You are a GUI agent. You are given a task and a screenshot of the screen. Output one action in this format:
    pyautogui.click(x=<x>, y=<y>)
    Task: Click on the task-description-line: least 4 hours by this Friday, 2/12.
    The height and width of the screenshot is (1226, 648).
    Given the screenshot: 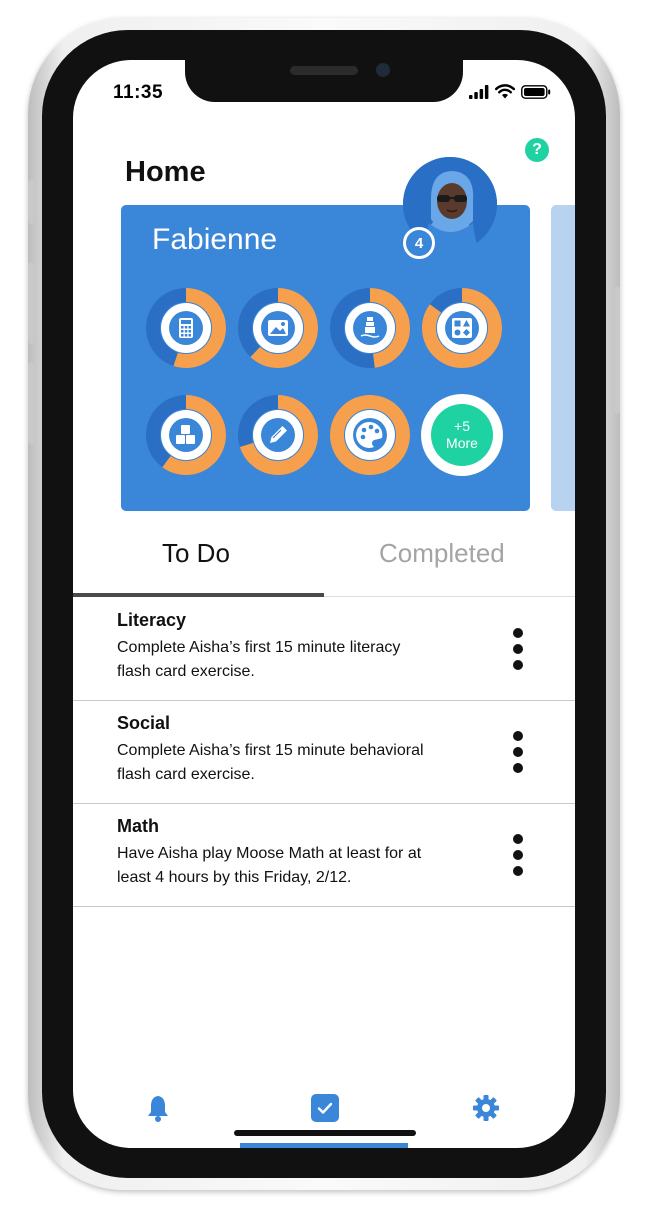 What is the action you would take?
    pyautogui.click(x=234, y=877)
    